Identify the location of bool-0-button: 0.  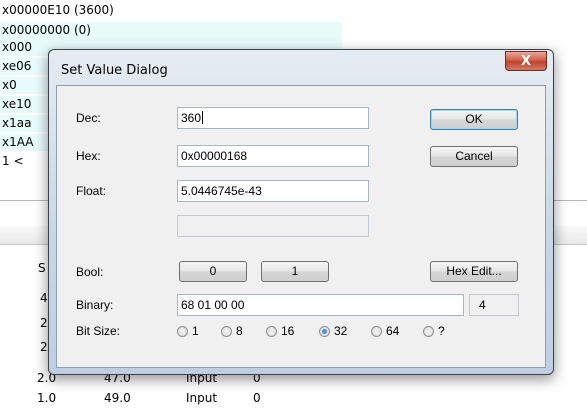
(213, 271).